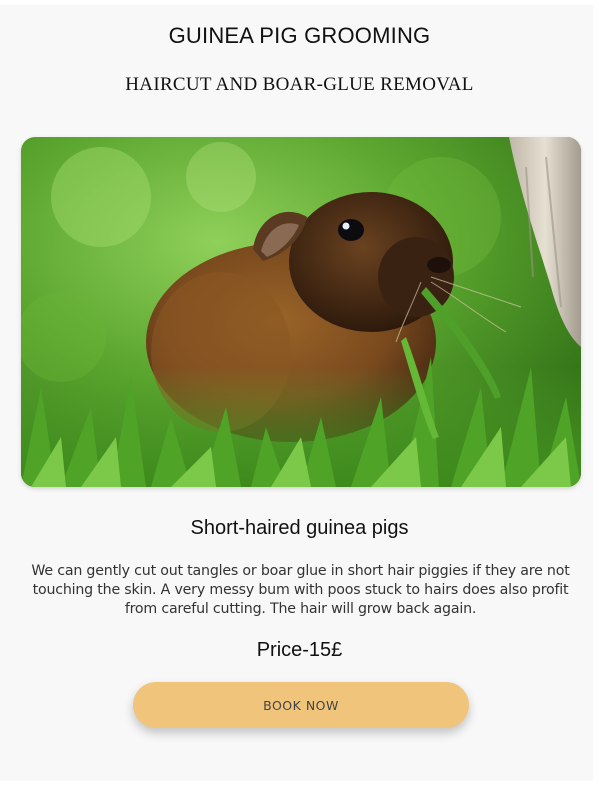 This screenshot has height=786, width=599. What do you see at coordinates (299, 650) in the screenshot?
I see `service-price: Price-15£` at bounding box center [299, 650].